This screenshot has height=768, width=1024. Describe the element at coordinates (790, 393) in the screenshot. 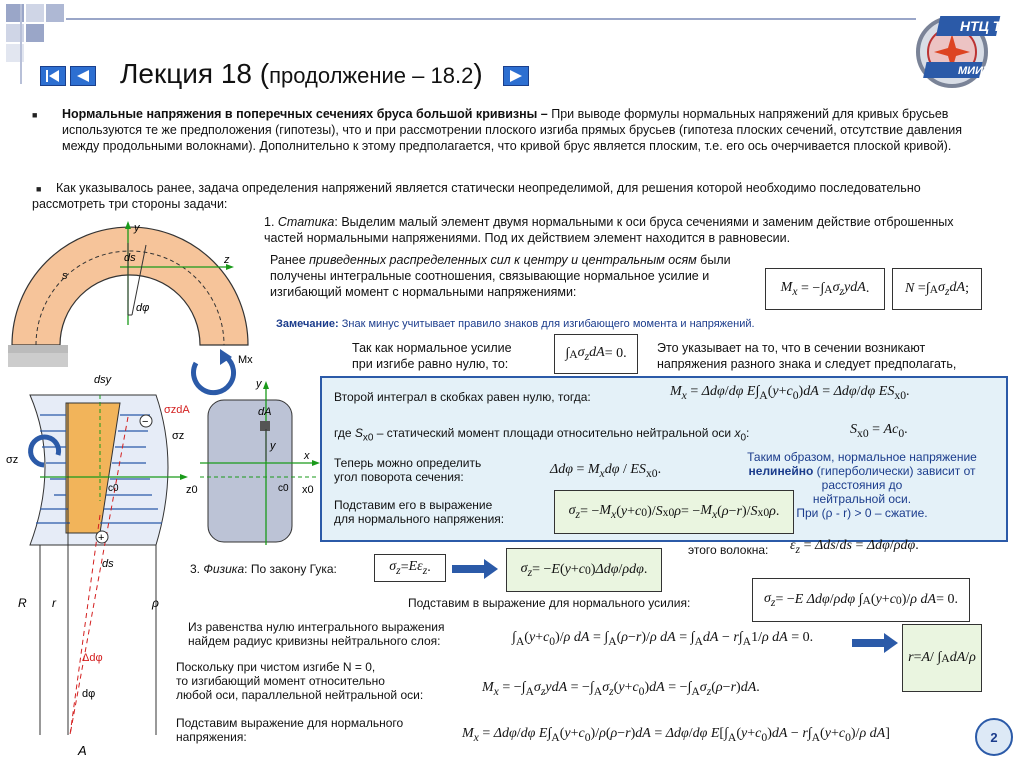

I see `moment-expansion-formula: Mx = Δdφ/dφ E∫A(y+c0)dA = Δdφ/dφ ESx0.` at that location.